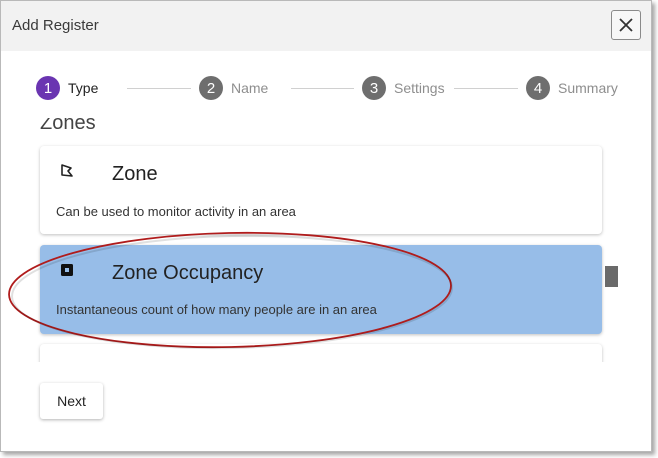 The width and height of the screenshot is (658, 458). I want to click on card-title: Zone, so click(135, 174).